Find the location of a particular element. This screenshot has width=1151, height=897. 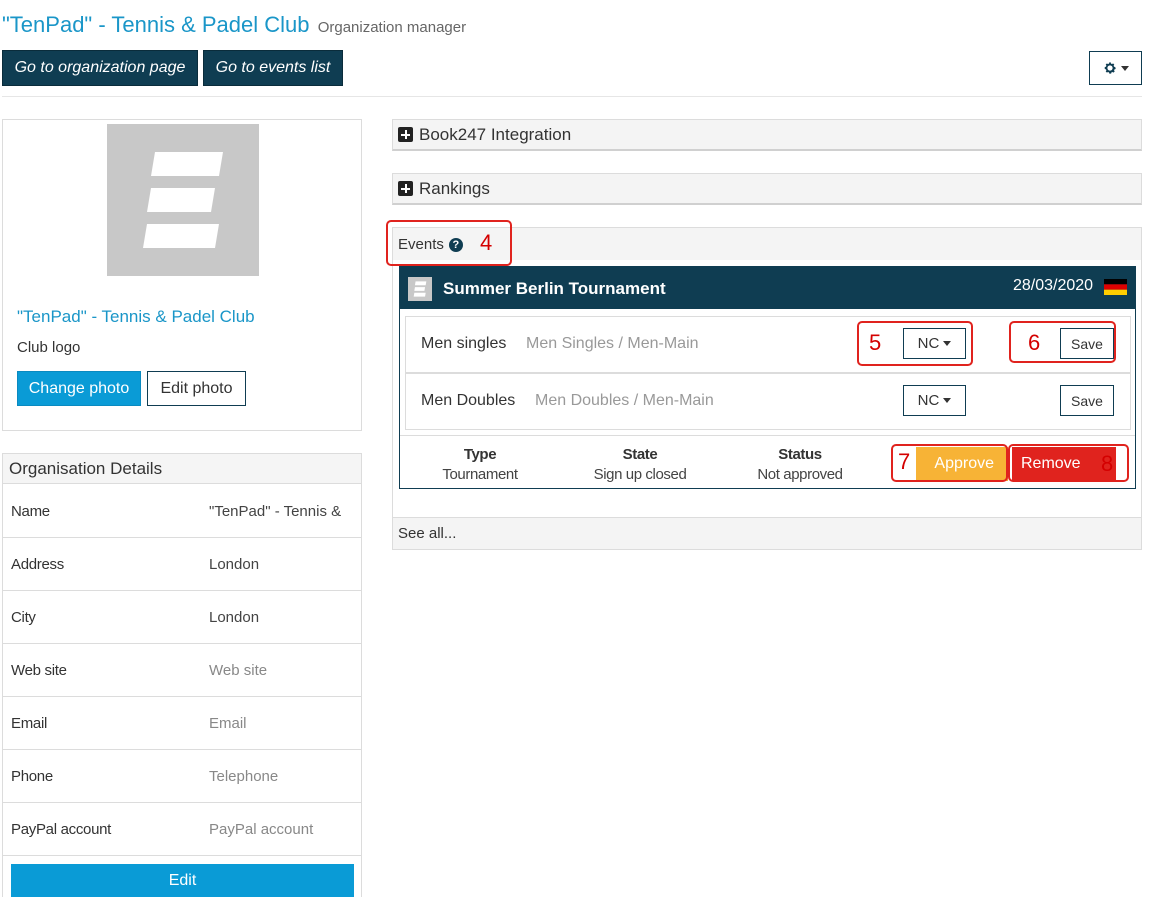

detail-row-paypal: PayPal account PayPal account is located at coordinates (182, 829).